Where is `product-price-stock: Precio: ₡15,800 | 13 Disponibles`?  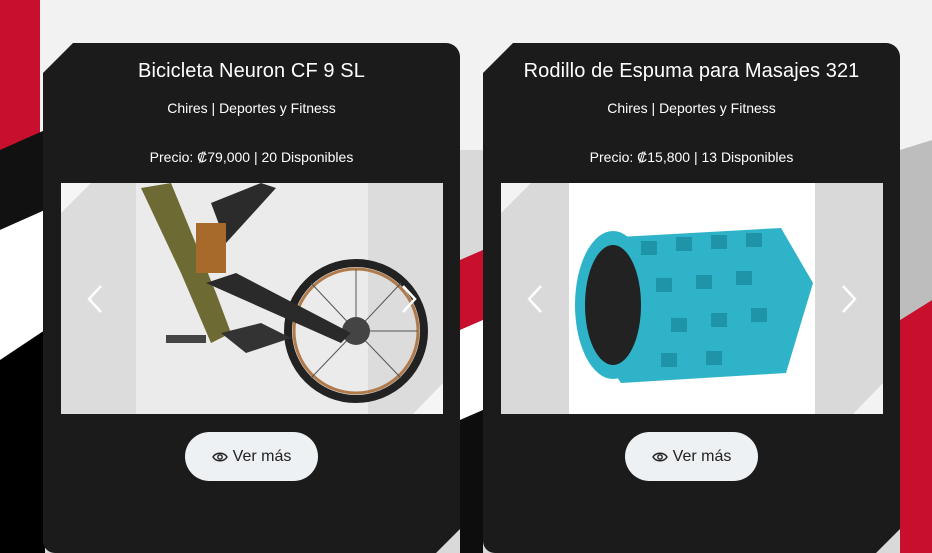 product-price-stock: Precio: ₡15,800 | 13 Disponibles is located at coordinates (691, 157).